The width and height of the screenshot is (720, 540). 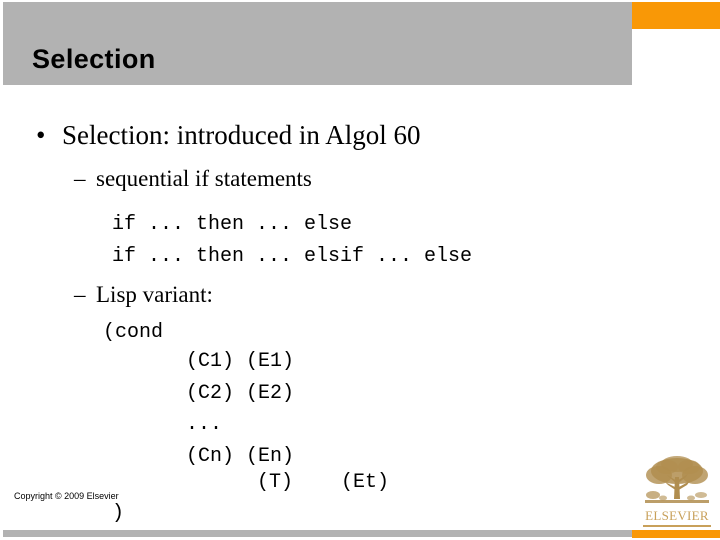 What do you see at coordinates (154, 294) in the screenshot?
I see `sub-bullet-item-label: Lisp variant:` at bounding box center [154, 294].